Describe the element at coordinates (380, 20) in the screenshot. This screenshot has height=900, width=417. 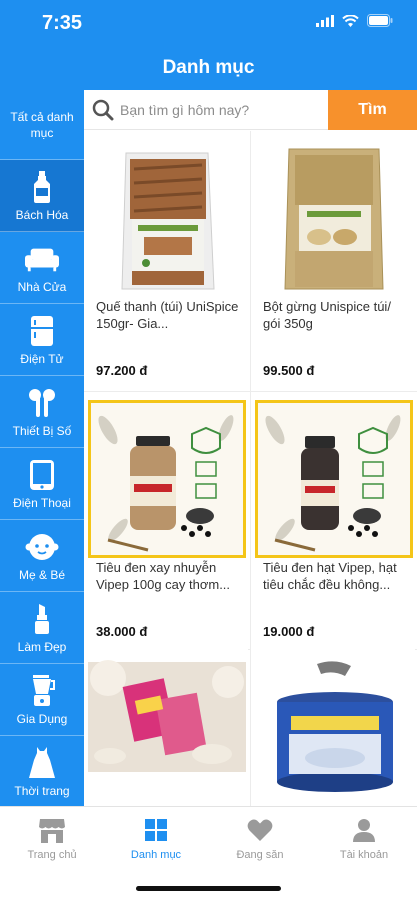
I see `battery-icon` at that location.